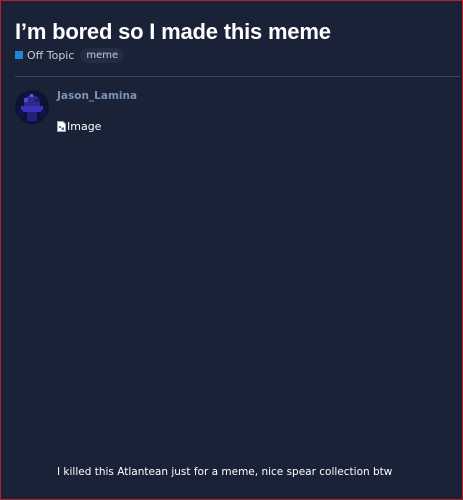  Describe the element at coordinates (19, 55) in the screenshot. I see `category-color-square-icon` at that location.